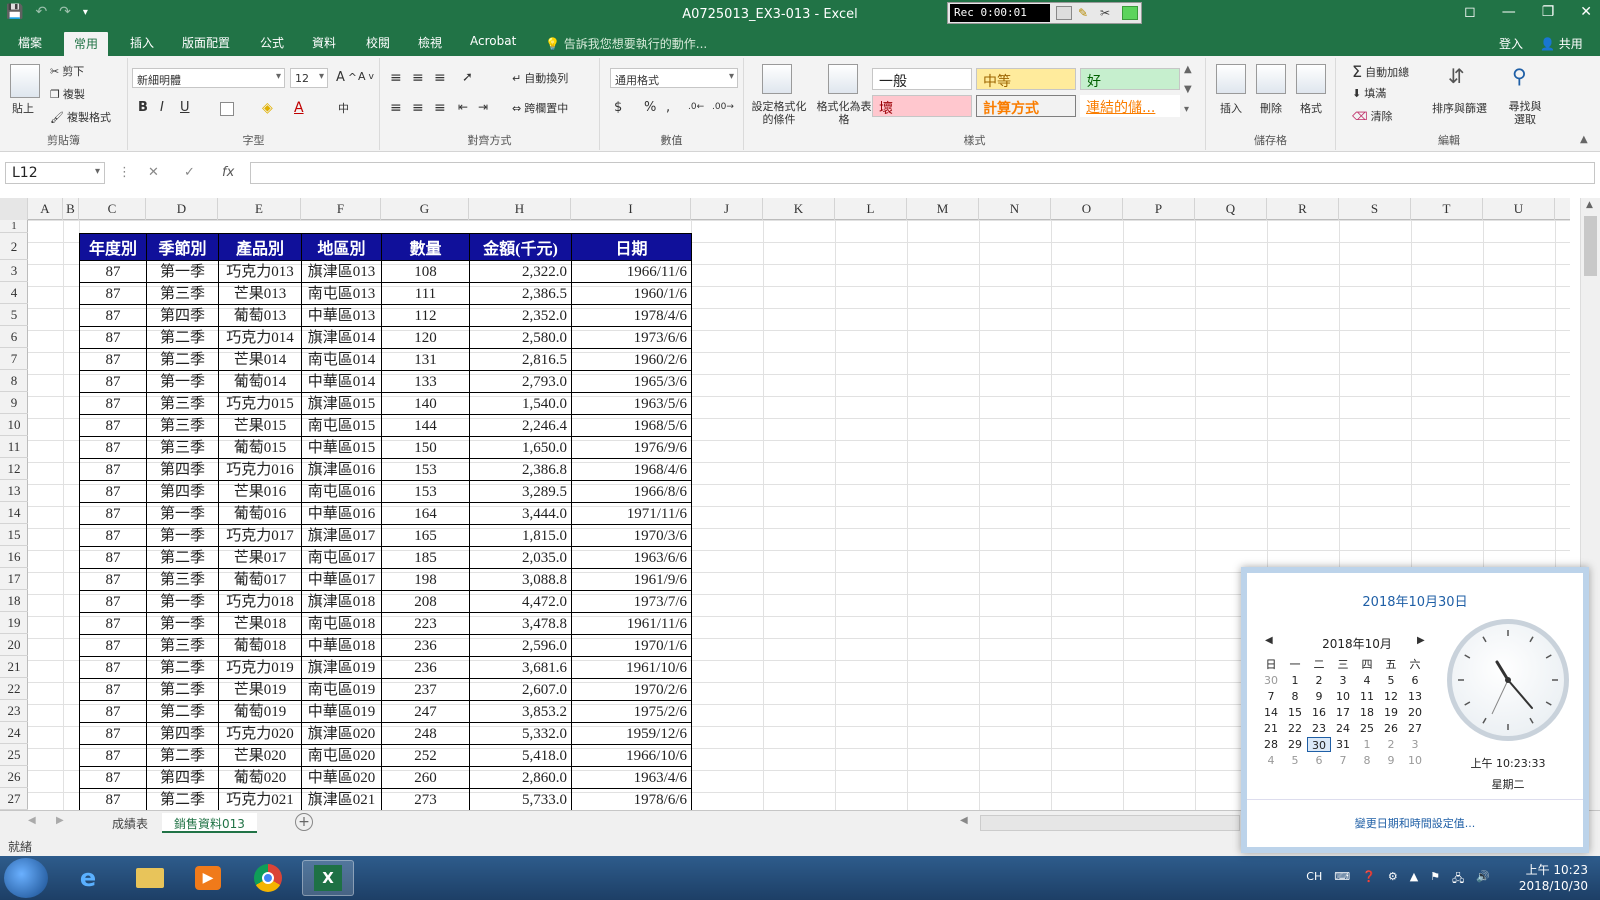 The image size is (1600, 900). Describe the element at coordinates (1393, 879) in the screenshot. I see `ime-options-icon: ⚙` at that location.